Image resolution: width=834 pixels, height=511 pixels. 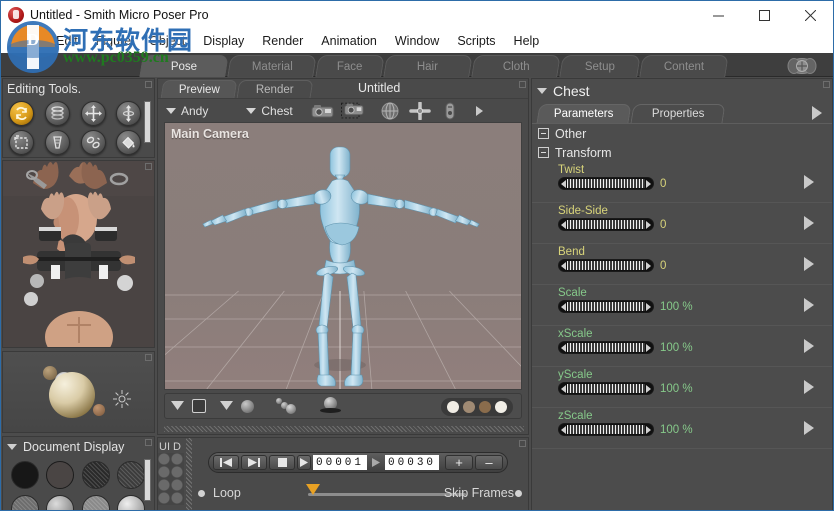 I want to click on menu-scripts: Scripts, so click(x=476, y=41).